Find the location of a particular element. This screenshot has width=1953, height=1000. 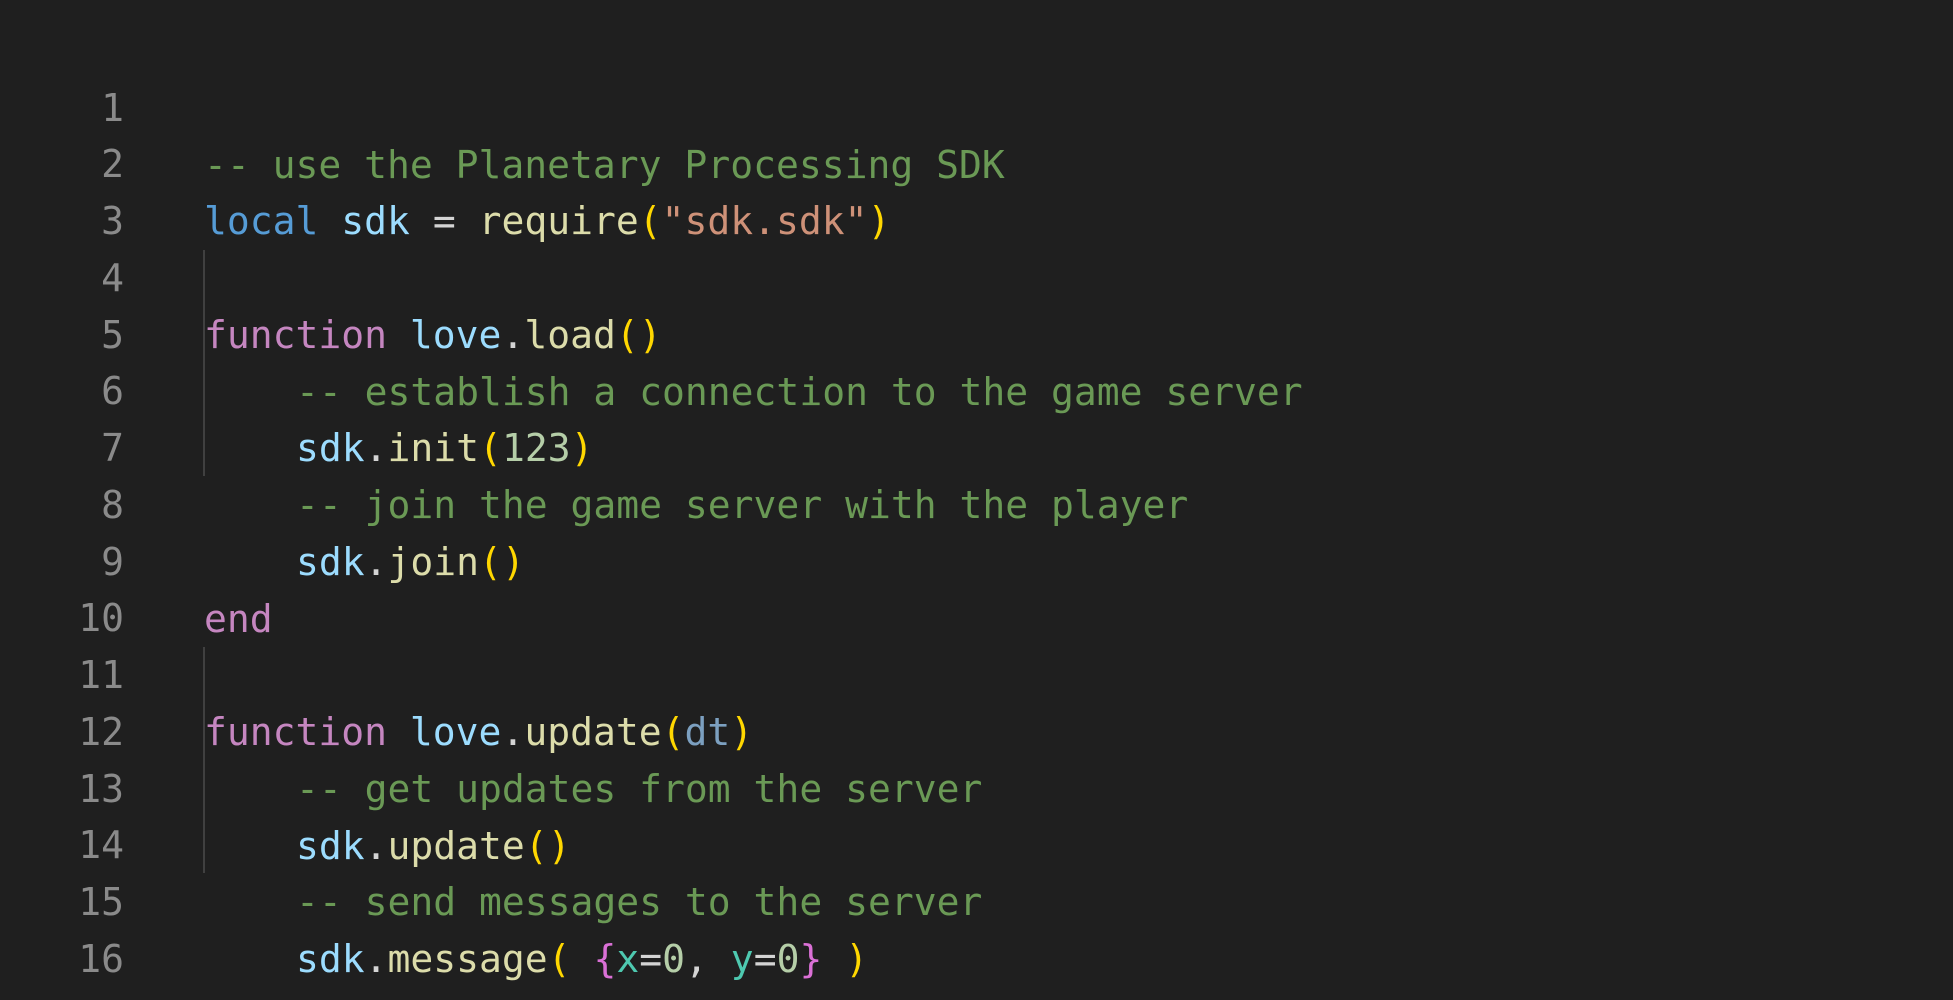

code-line: 10 is located at coordinates (976, 586).